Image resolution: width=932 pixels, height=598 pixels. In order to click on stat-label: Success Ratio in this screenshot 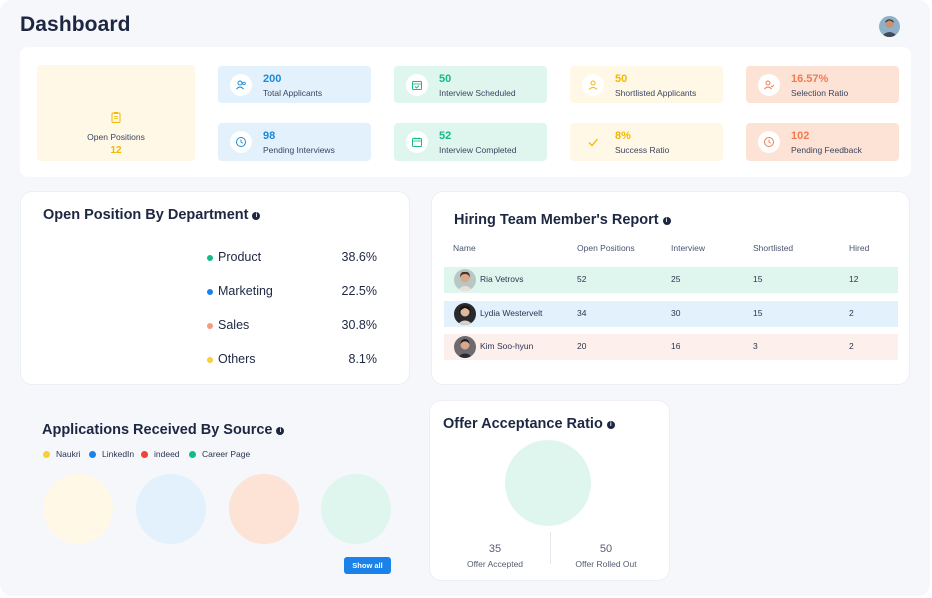, I will do `click(642, 150)`.